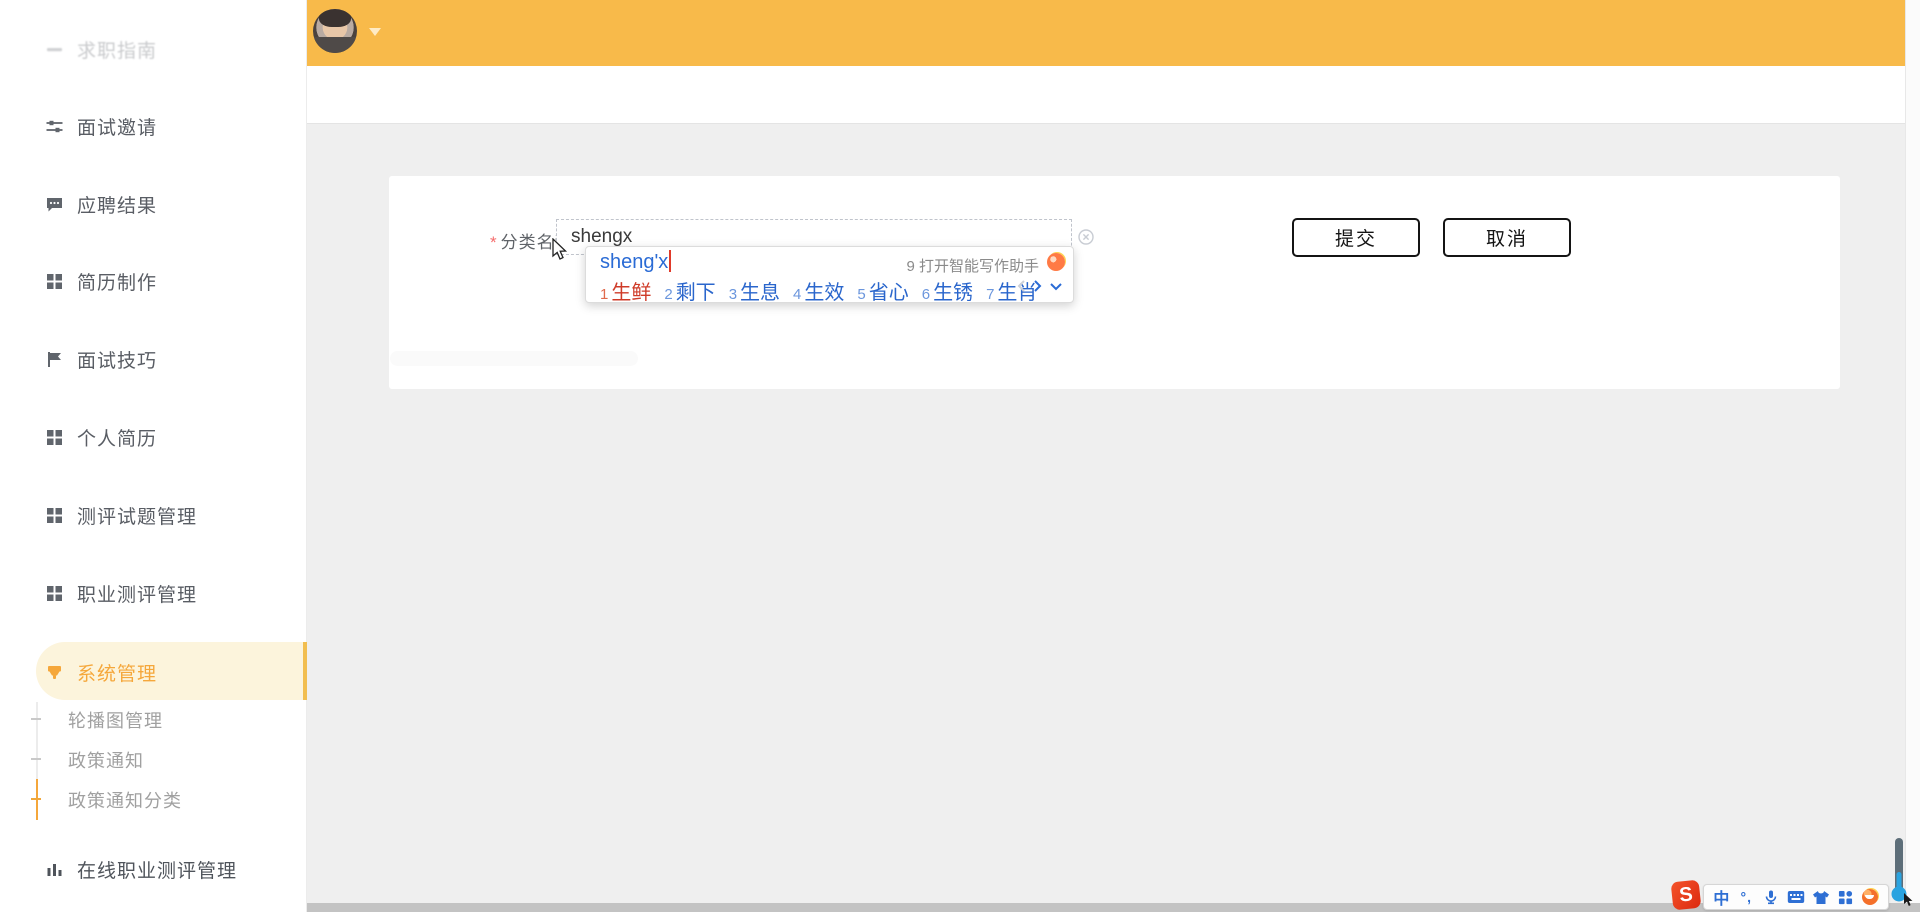 This screenshot has width=1920, height=912. What do you see at coordinates (54, 359) in the screenshot?
I see `flag-icon` at bounding box center [54, 359].